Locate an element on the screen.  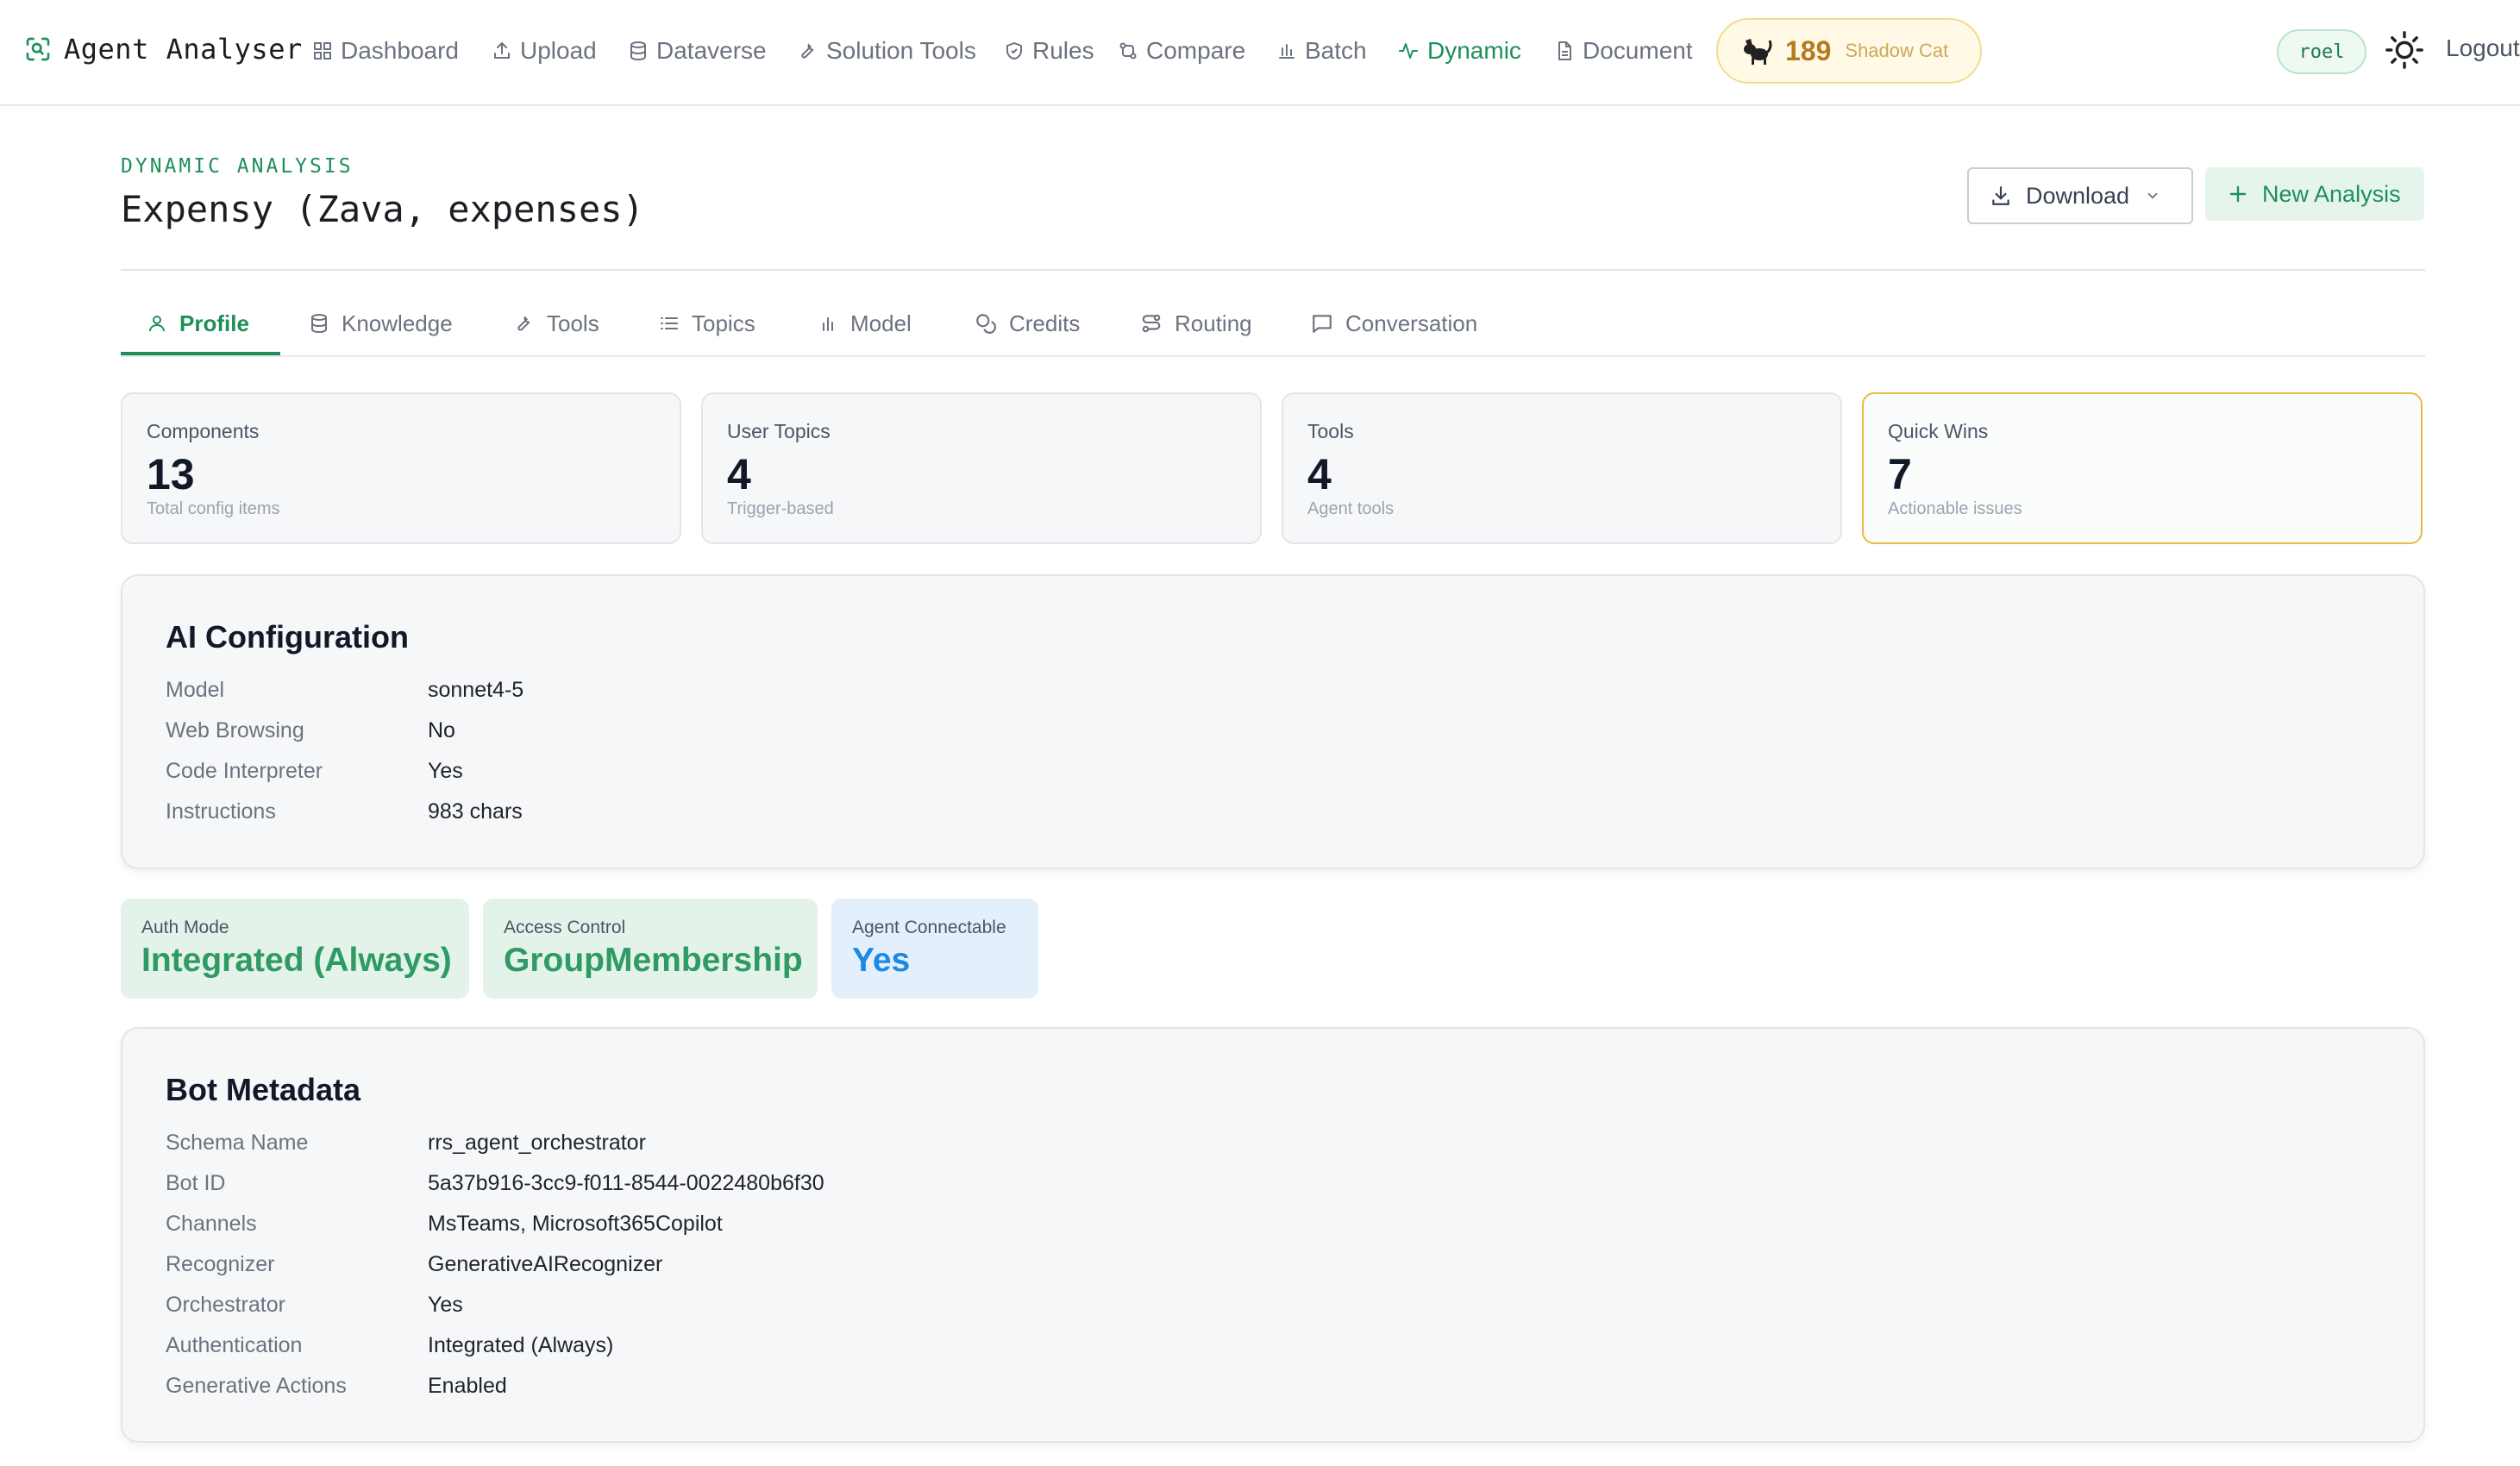
badge-label: Auth Mode is located at coordinates (185, 927).